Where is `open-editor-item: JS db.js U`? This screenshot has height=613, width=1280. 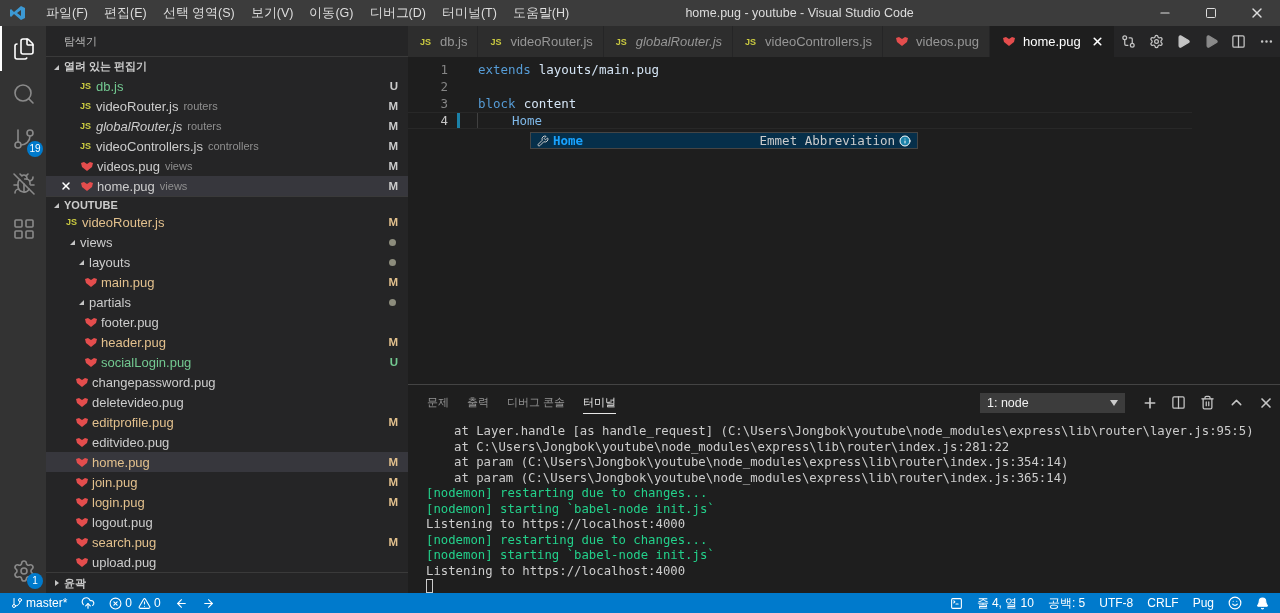
open-editor-item: JS db.js U is located at coordinates (227, 86).